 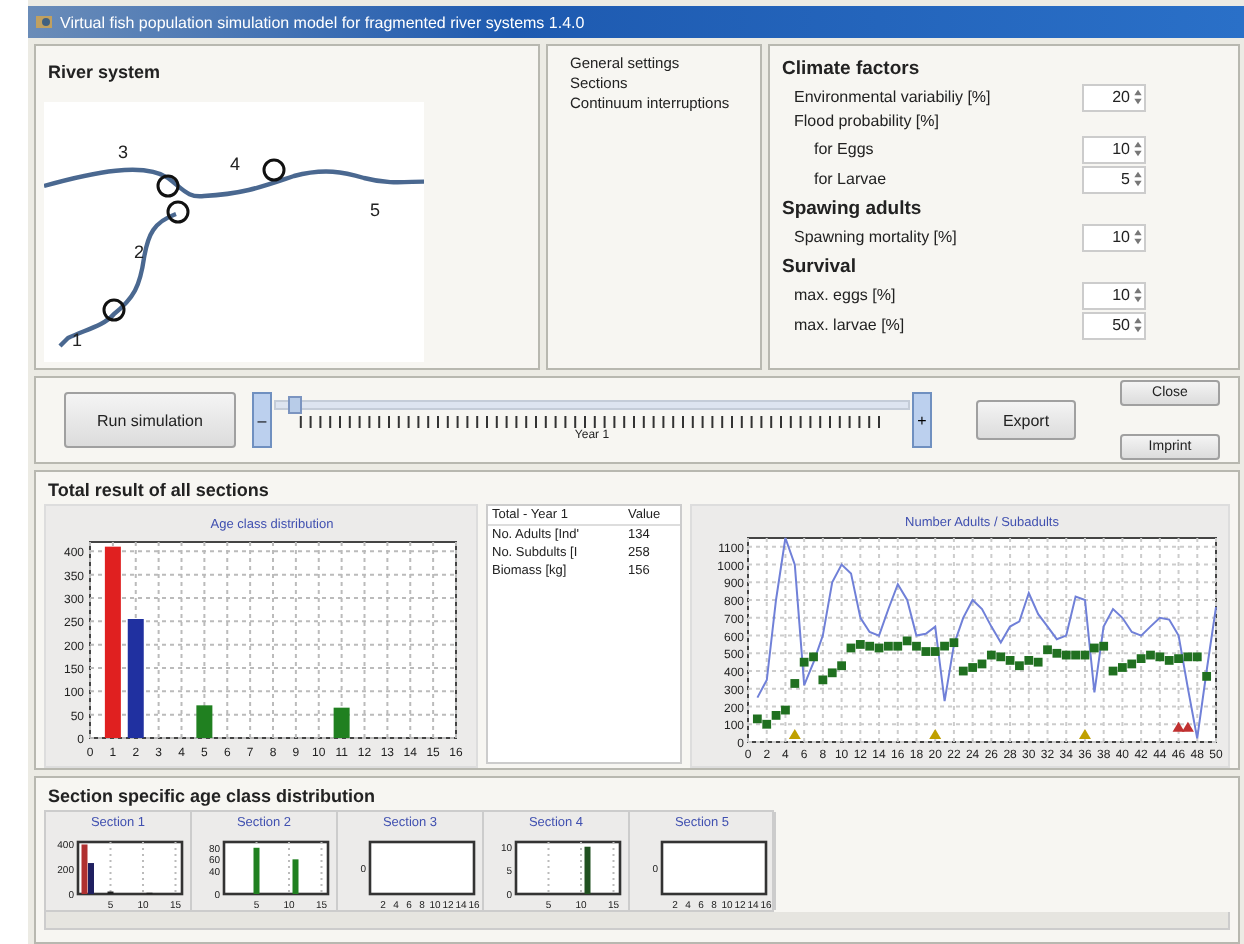 I want to click on section-label: 4, so click(x=235, y=164).